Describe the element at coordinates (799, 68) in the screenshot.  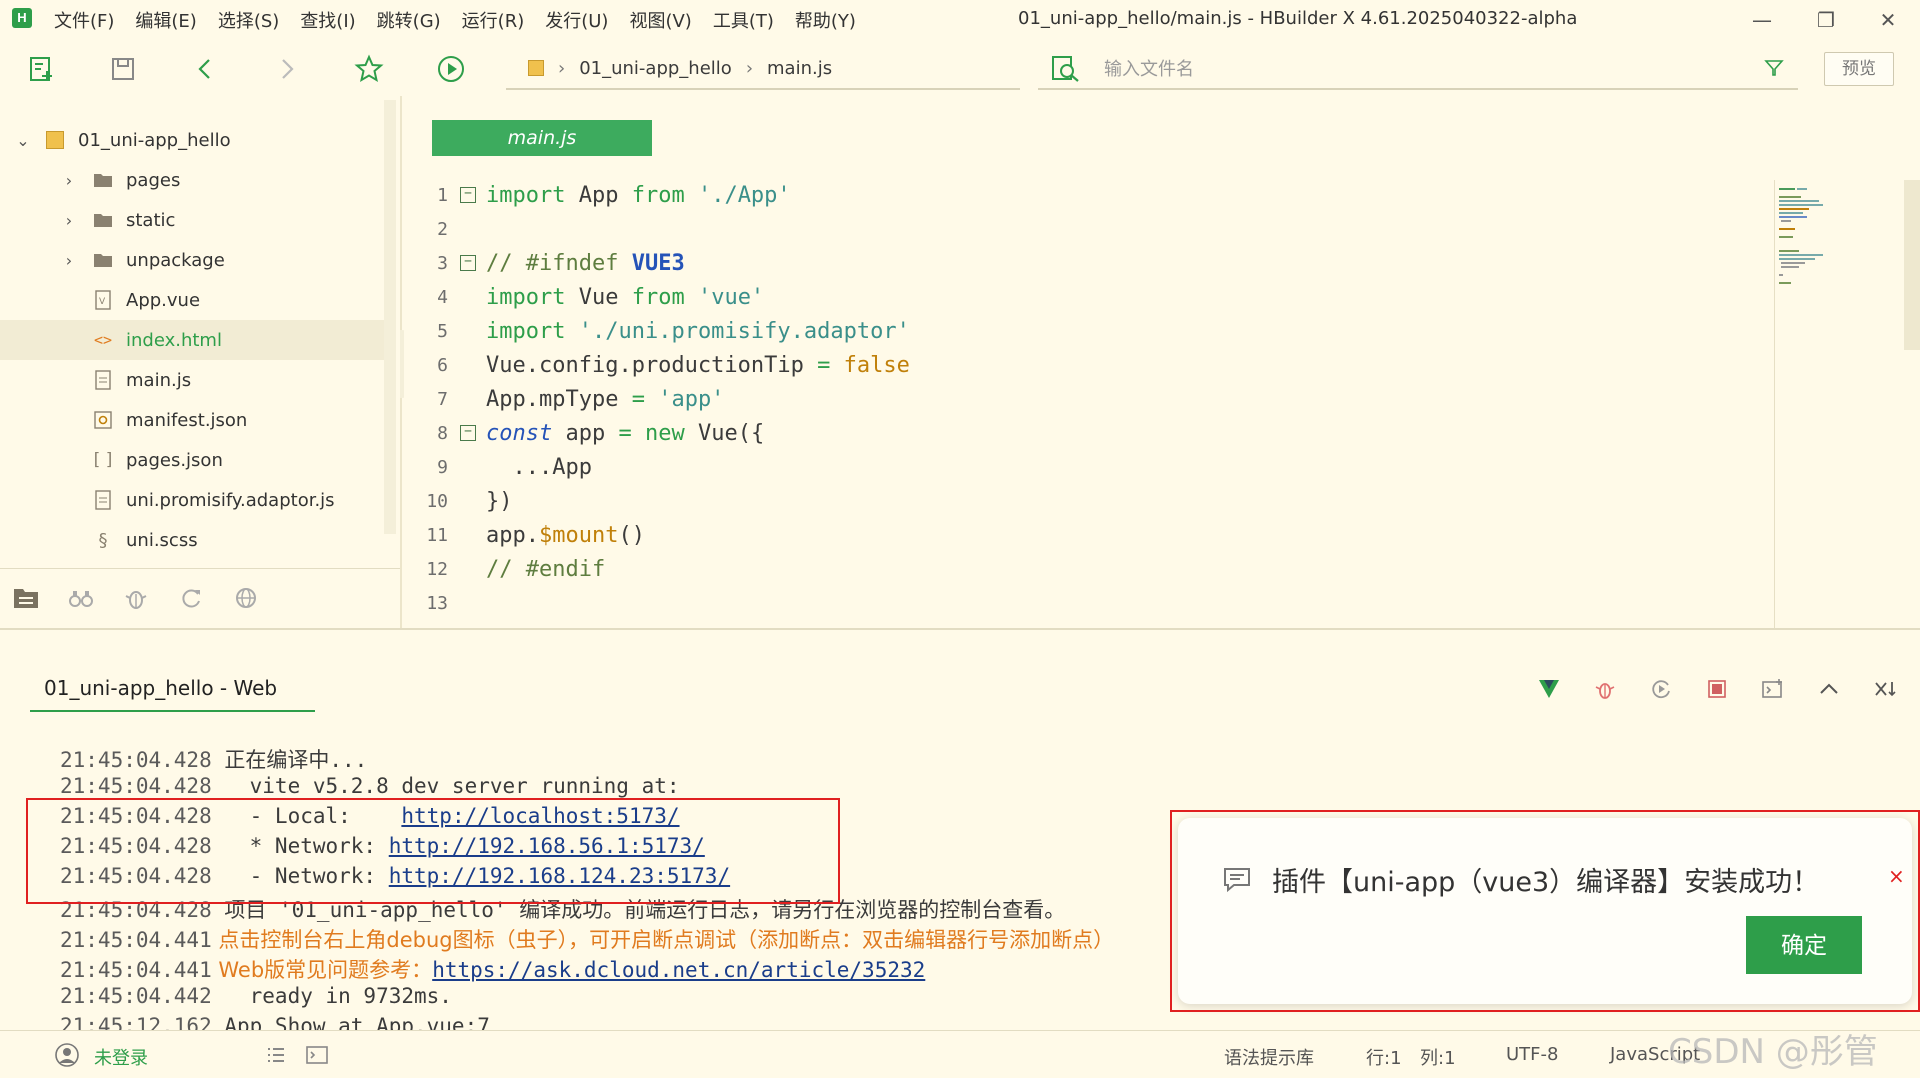
I see `breadcrumb-file: main.js` at that location.